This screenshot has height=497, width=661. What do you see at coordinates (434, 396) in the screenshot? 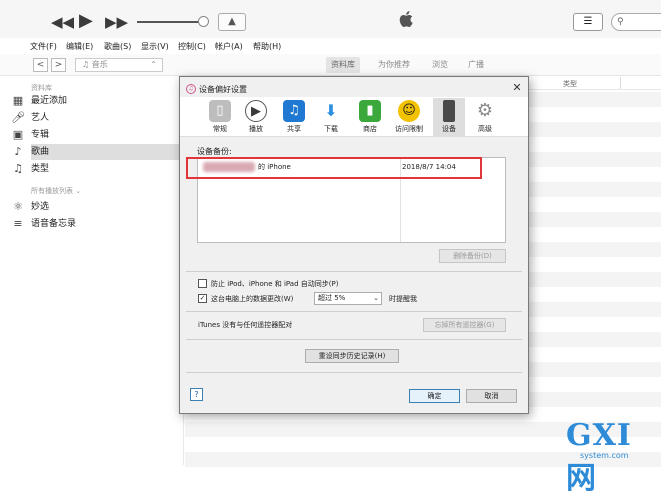
I see `ok-button: 确定` at bounding box center [434, 396].